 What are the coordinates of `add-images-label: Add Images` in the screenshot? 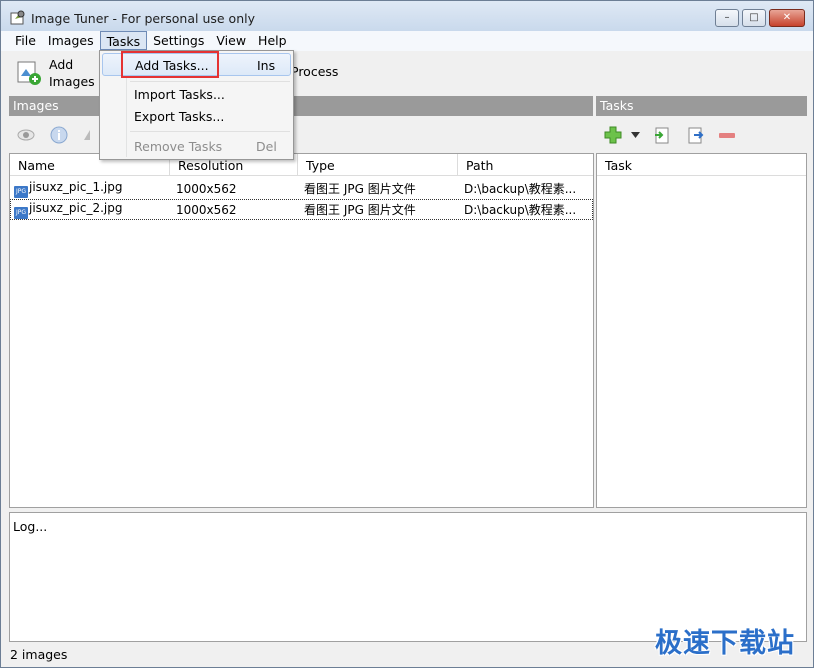 It's located at (72, 73).